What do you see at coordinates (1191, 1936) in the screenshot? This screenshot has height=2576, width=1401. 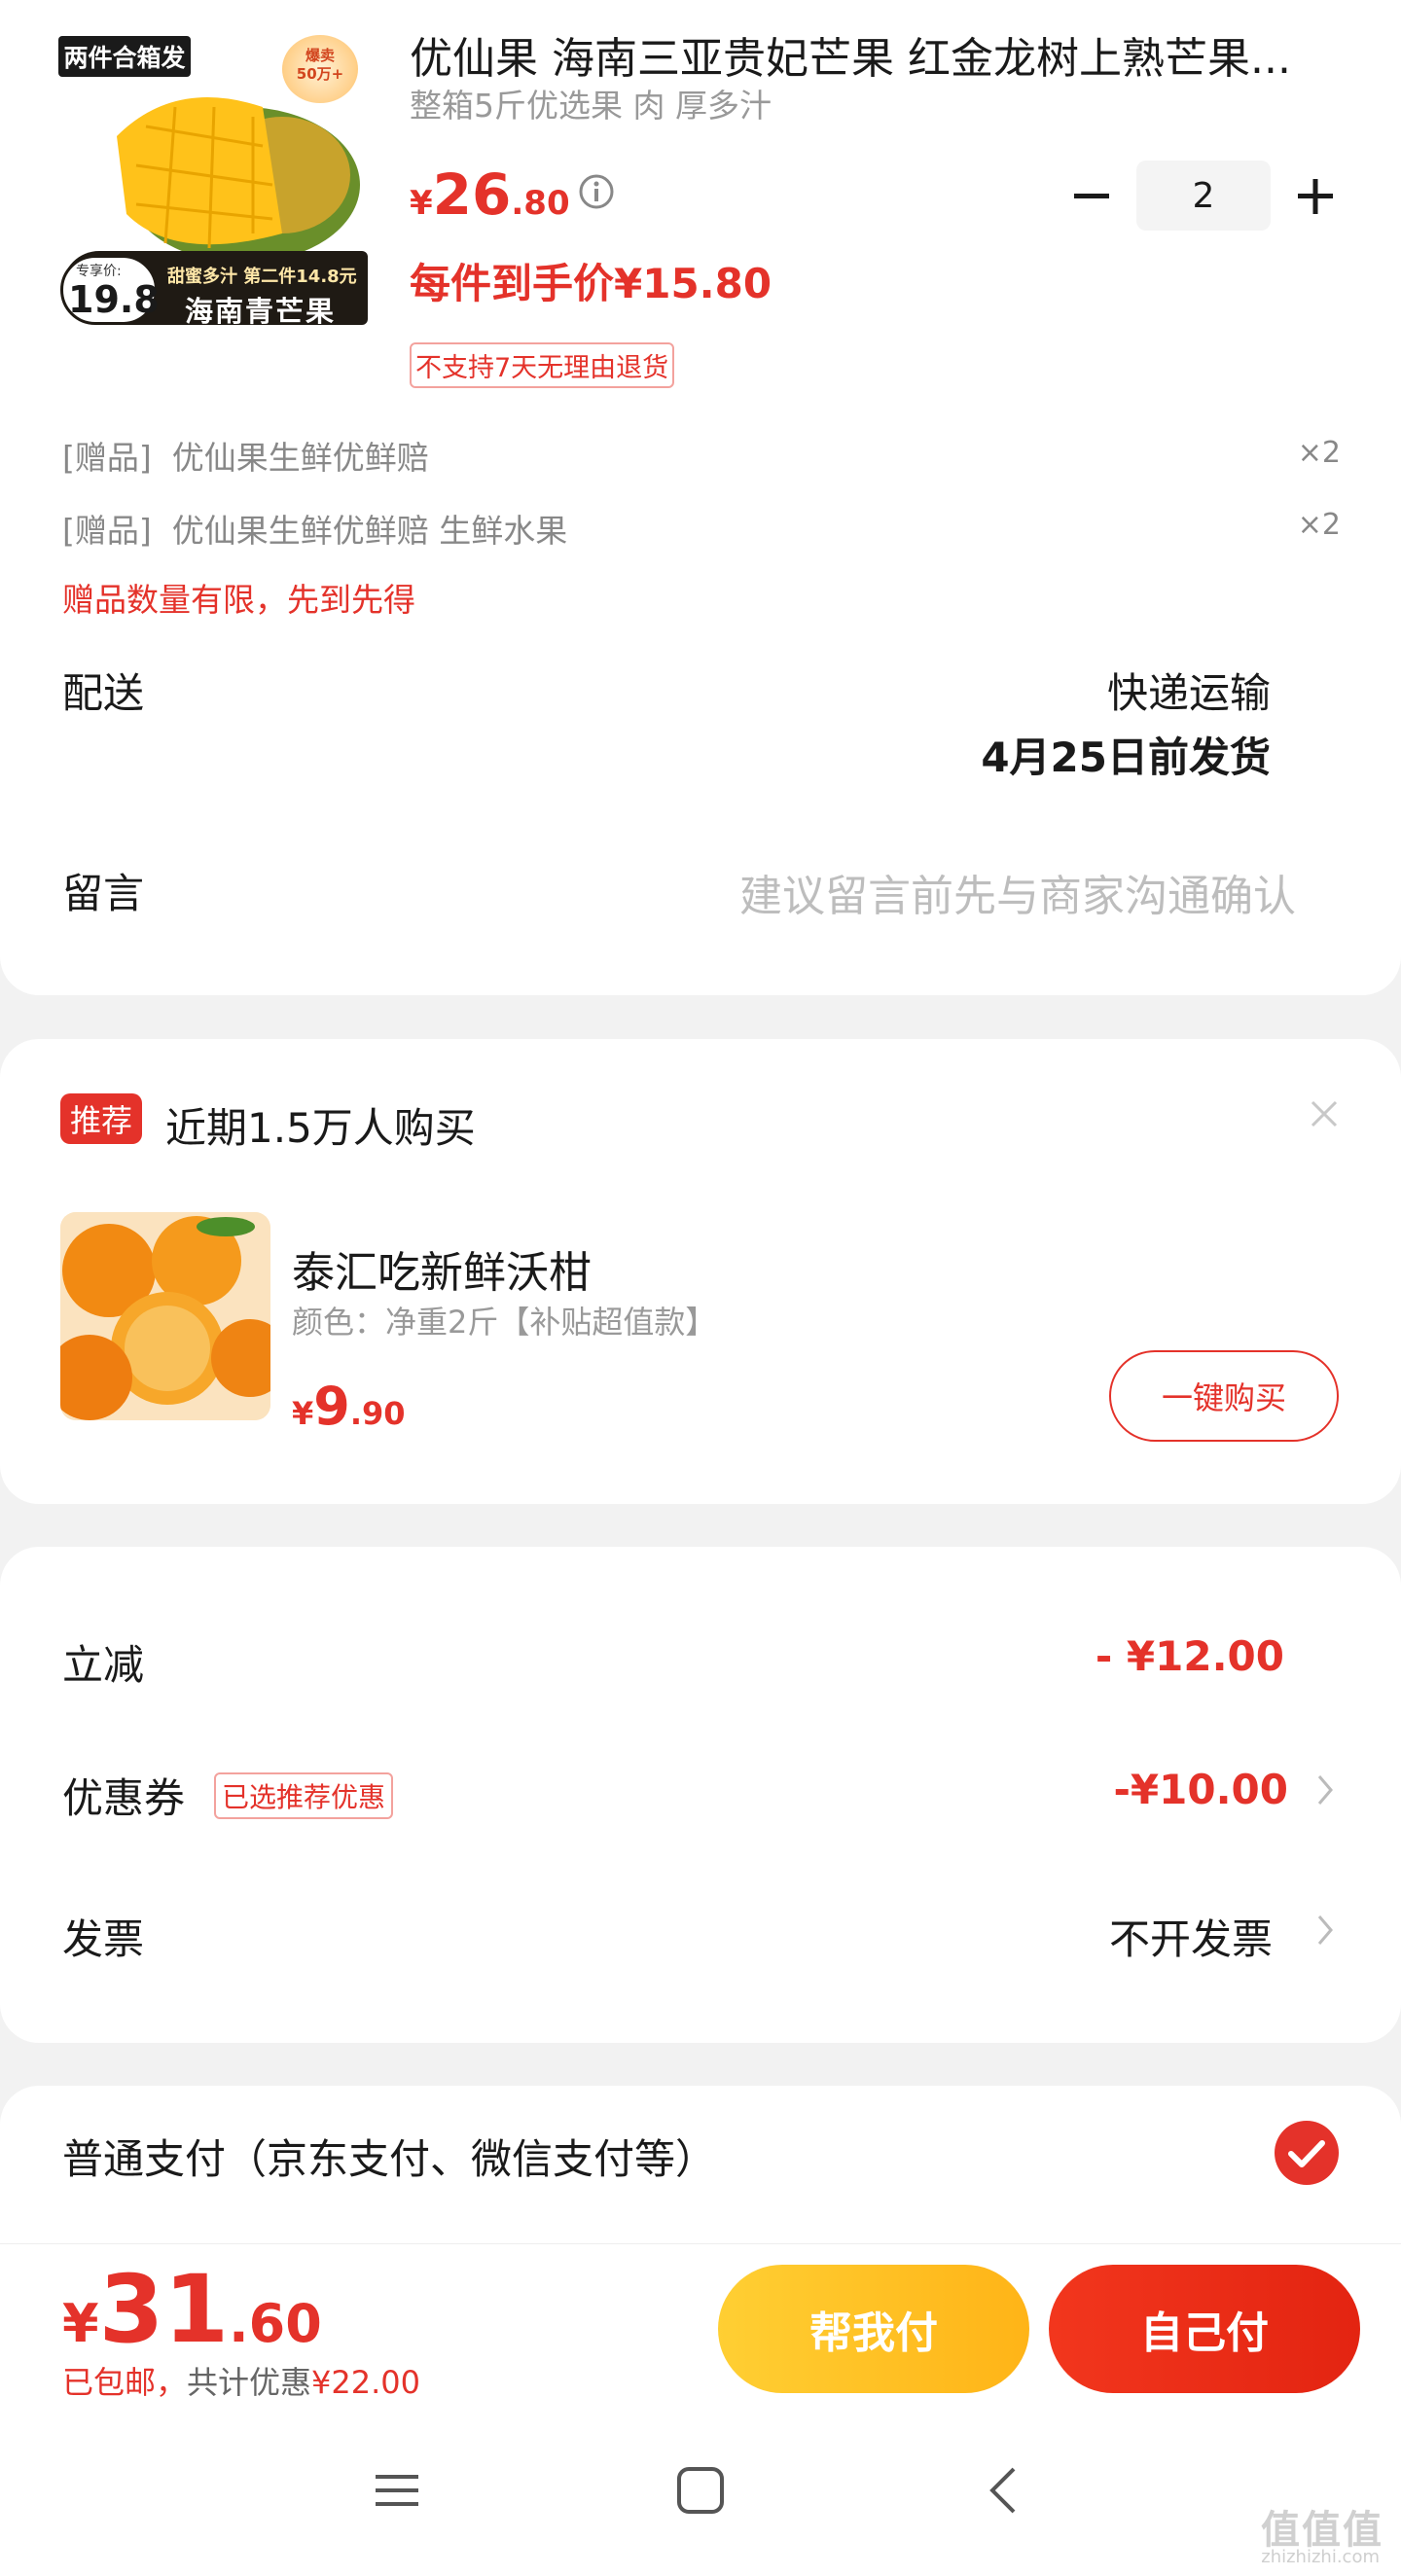 I see `invoice-value: 不开发票` at bounding box center [1191, 1936].